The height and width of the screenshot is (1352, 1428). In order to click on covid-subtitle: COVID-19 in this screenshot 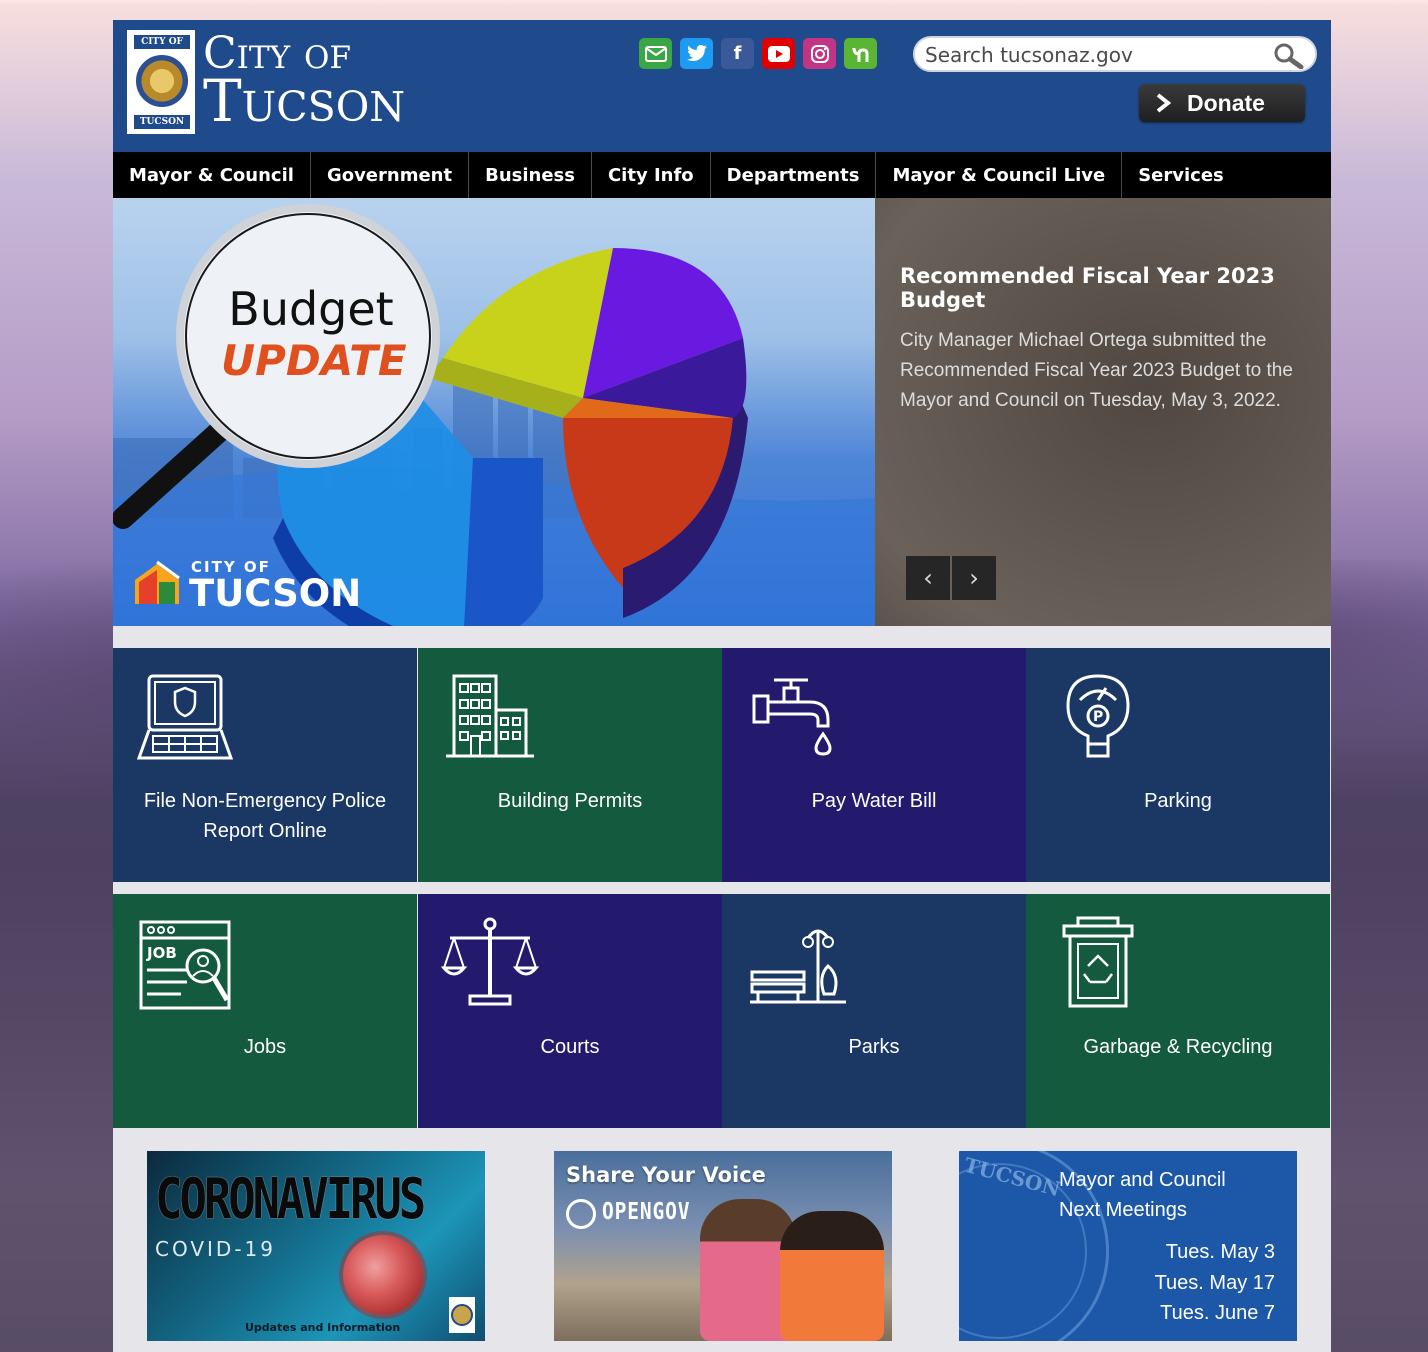, I will do `click(216, 1249)`.